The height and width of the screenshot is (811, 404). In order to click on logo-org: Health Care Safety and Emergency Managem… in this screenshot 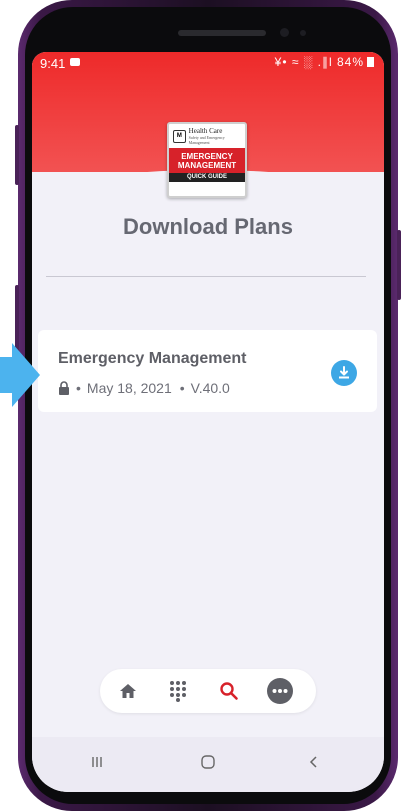, I will do `click(216, 135)`.